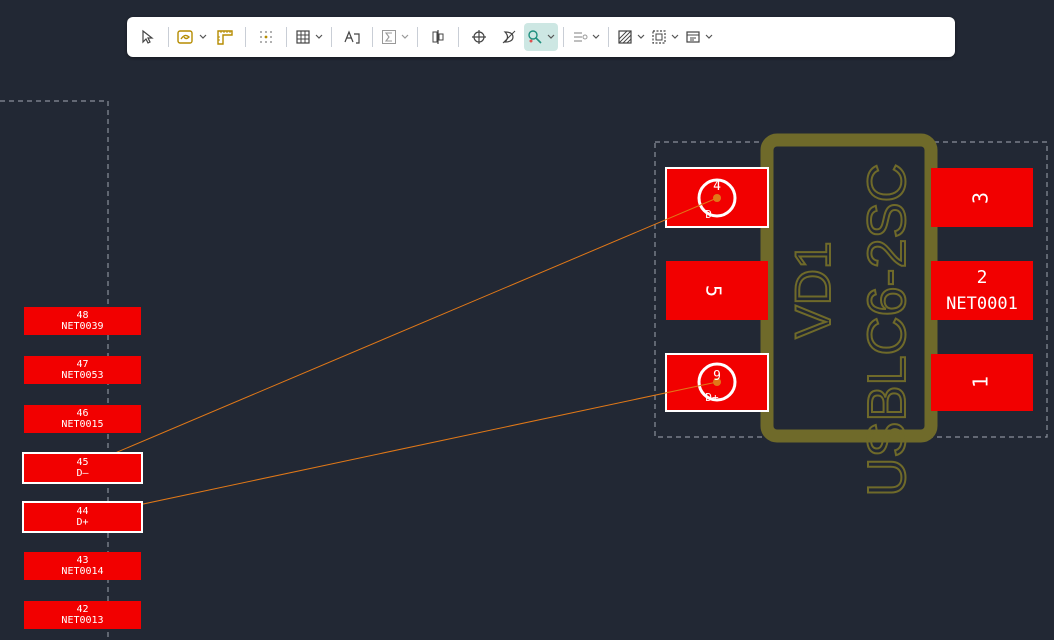 The width and height of the screenshot is (1054, 640). Describe the element at coordinates (717, 373) in the screenshot. I see `pad-6-number: 6` at that location.